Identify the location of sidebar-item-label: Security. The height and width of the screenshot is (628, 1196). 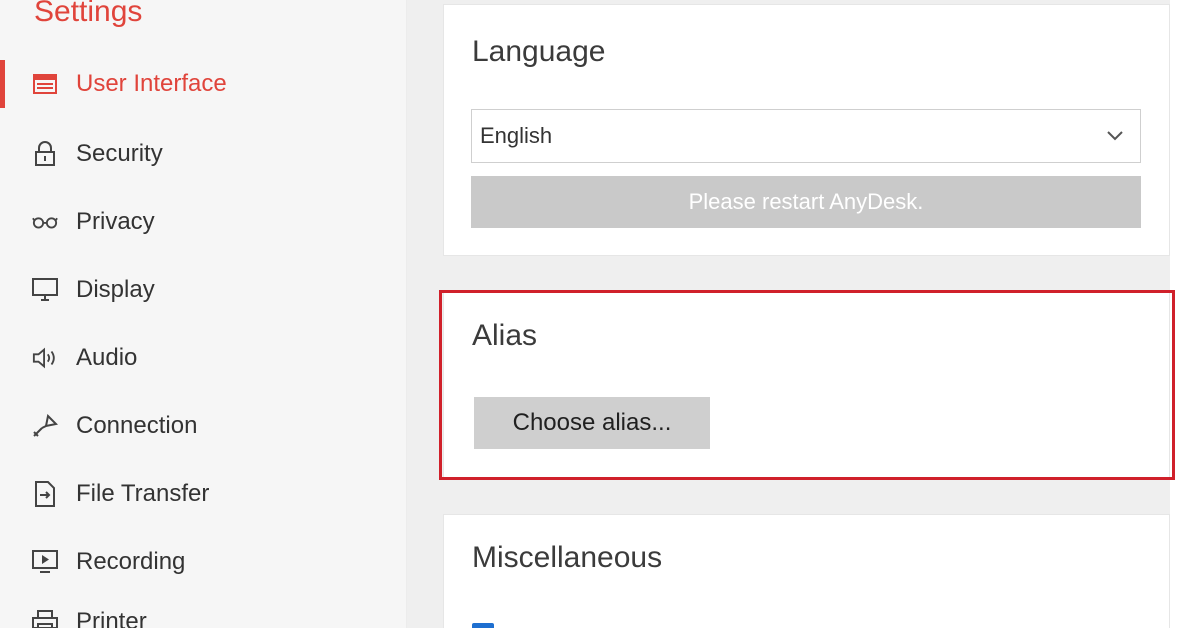
(119, 153).